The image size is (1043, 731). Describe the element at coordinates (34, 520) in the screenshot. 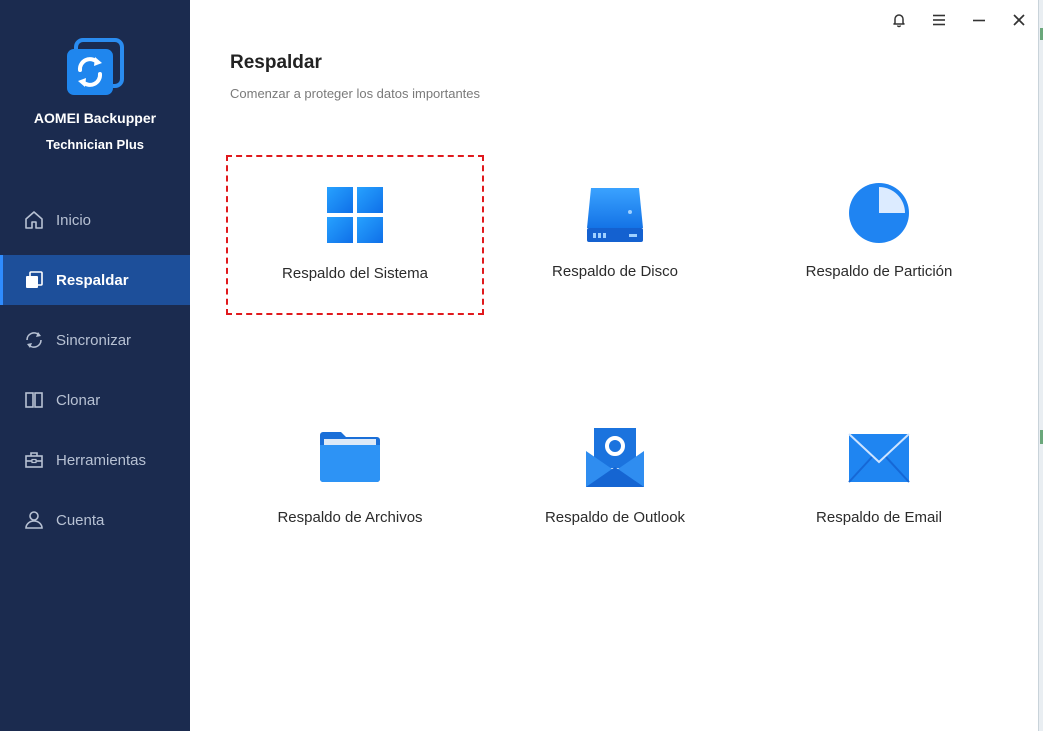

I see `user-icon` at that location.